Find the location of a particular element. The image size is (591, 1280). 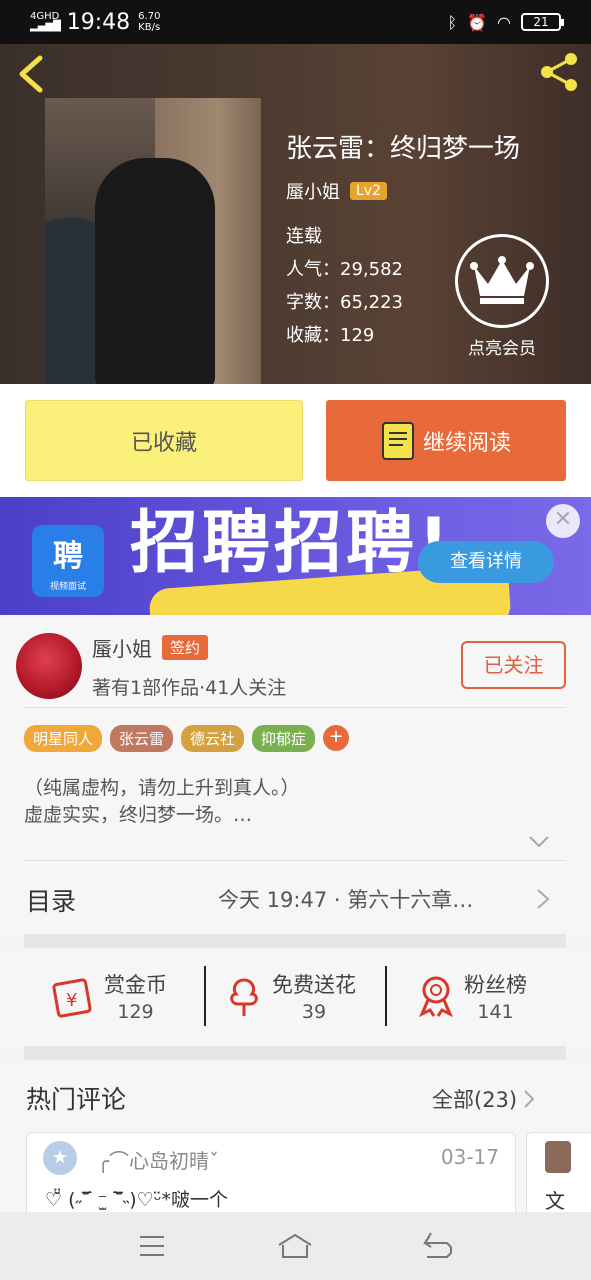

popularity-stat: 人气：29,582 is located at coordinates (344, 269).